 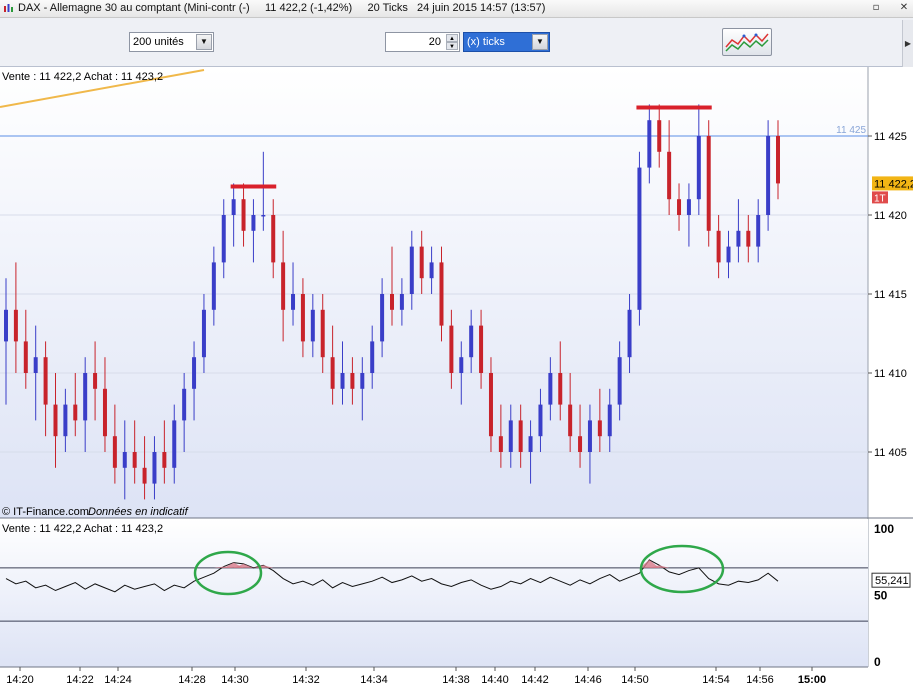 I want to click on indicator-tick-label: 50, so click(x=881, y=596).